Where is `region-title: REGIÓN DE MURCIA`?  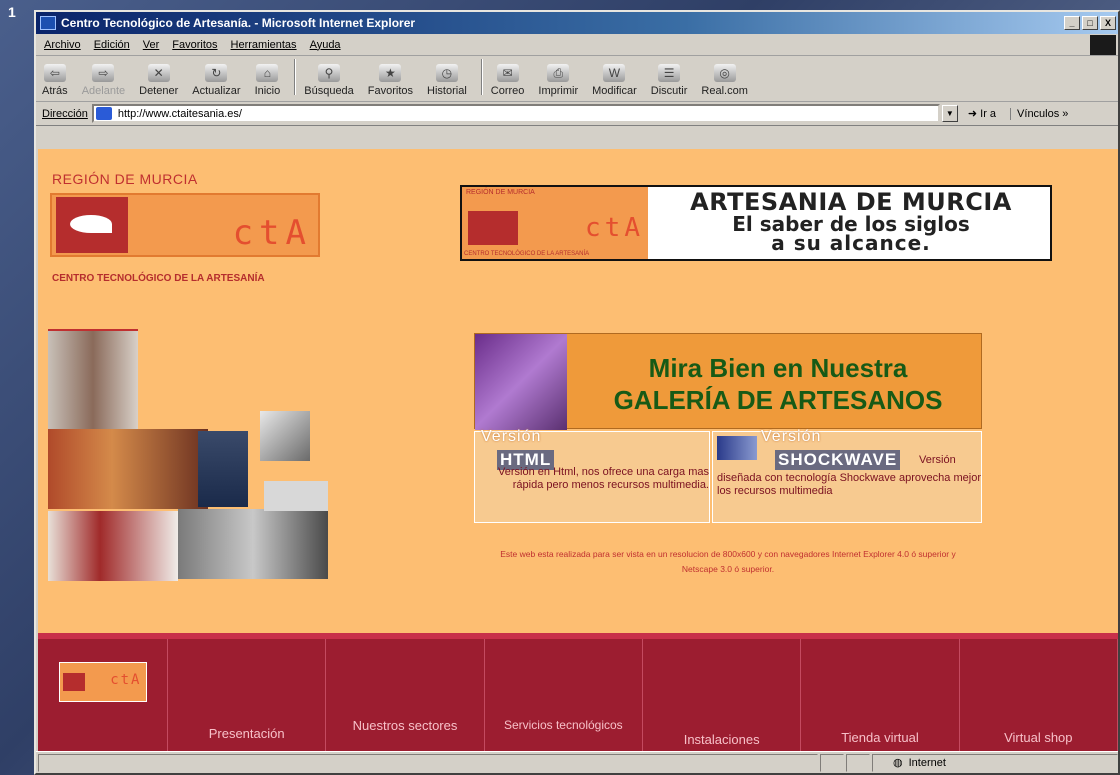 region-title: REGIÓN DE MURCIA is located at coordinates (125, 179).